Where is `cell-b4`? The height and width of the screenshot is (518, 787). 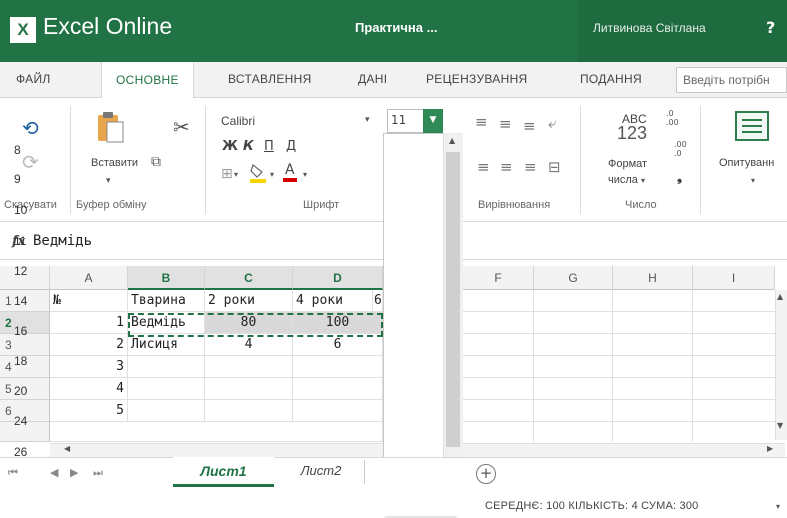 cell-b4 is located at coordinates (166, 367).